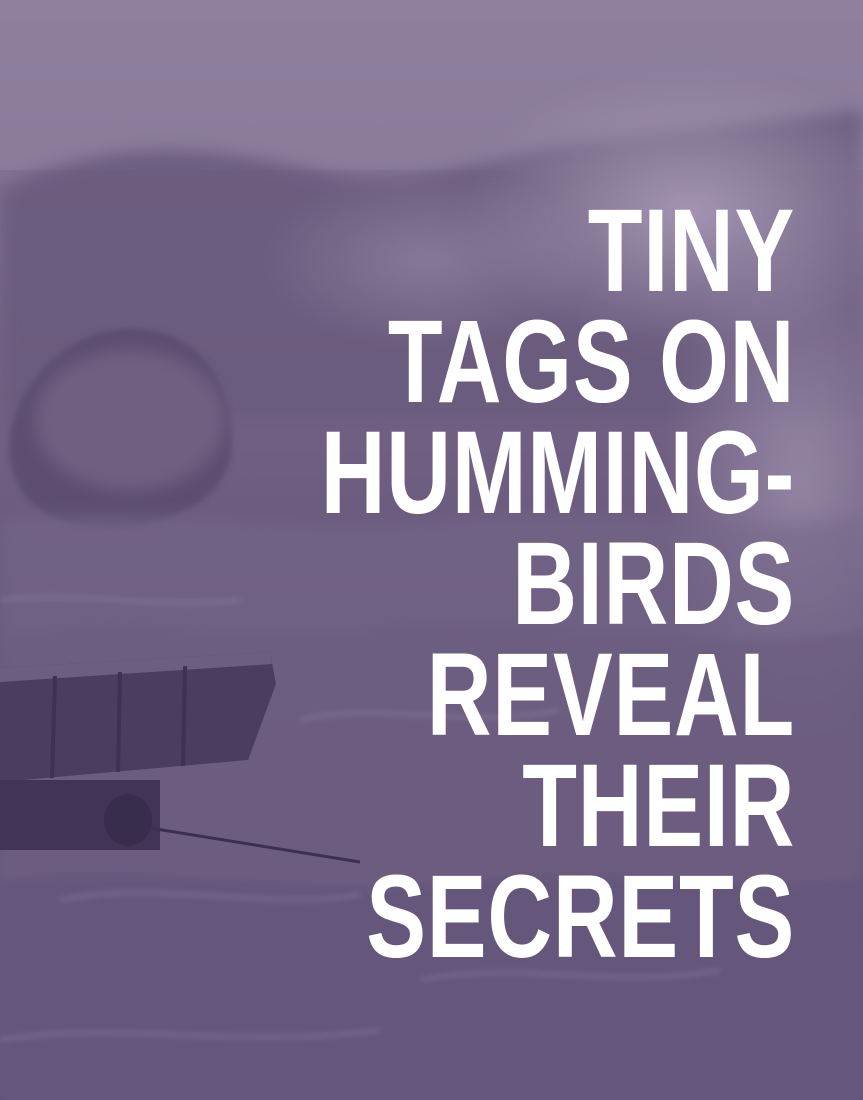 The image size is (863, 1100). I want to click on headline-line-3: HUMMING-, so click(557, 473).